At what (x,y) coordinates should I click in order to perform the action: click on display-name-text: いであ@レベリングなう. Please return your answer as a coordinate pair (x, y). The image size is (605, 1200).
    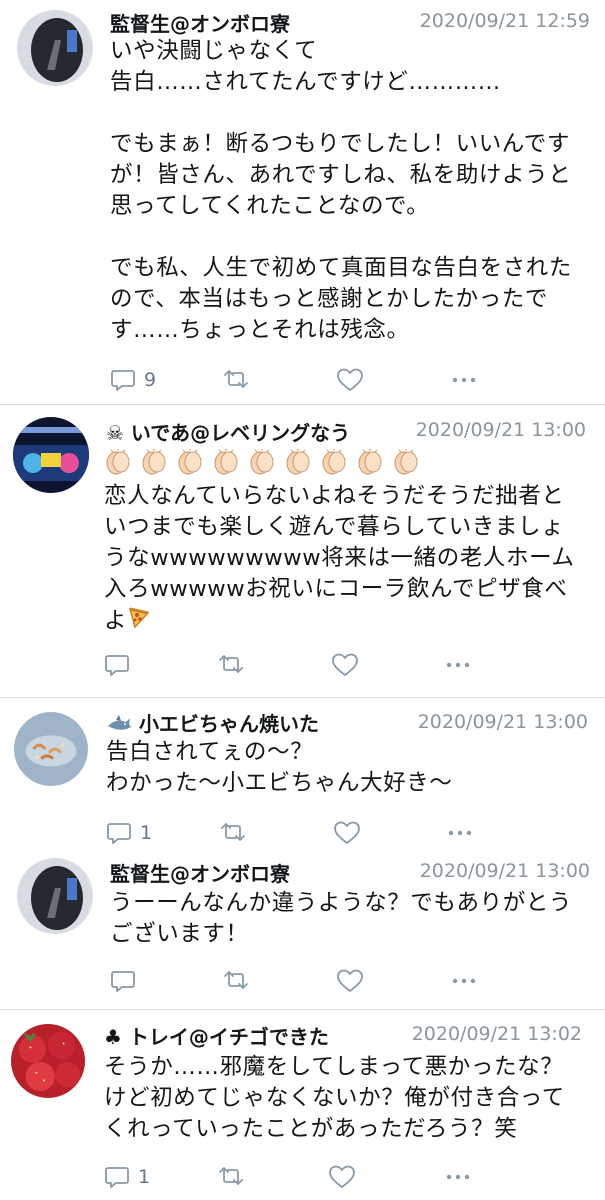
    Looking at the image, I should click on (240, 433).